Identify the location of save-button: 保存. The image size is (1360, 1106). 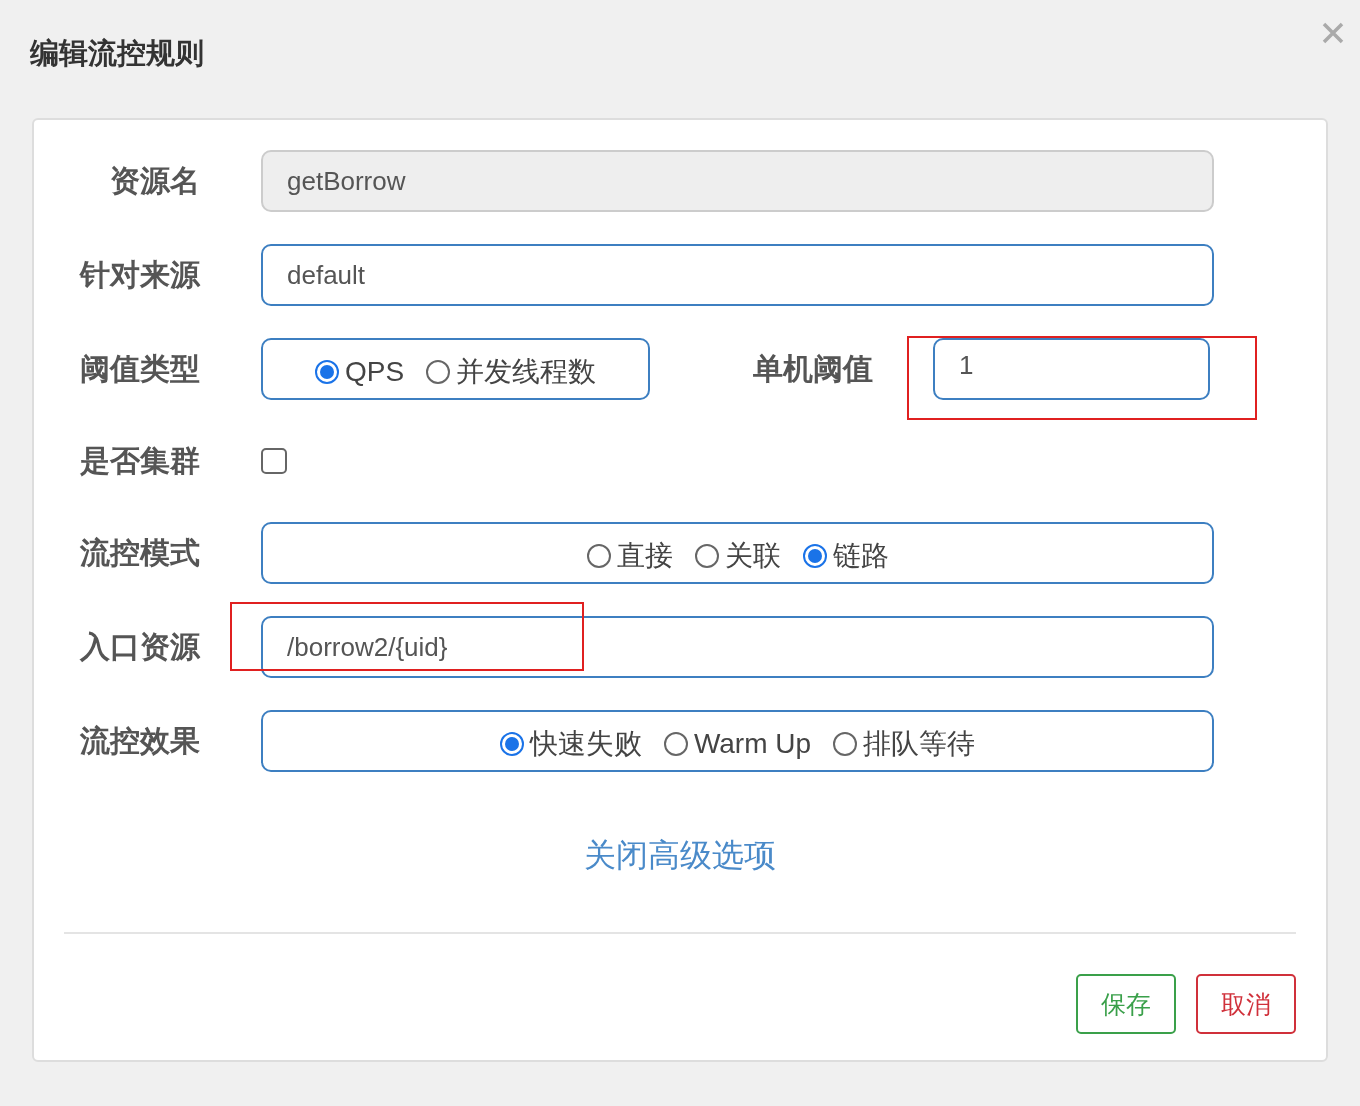
(1126, 1004).